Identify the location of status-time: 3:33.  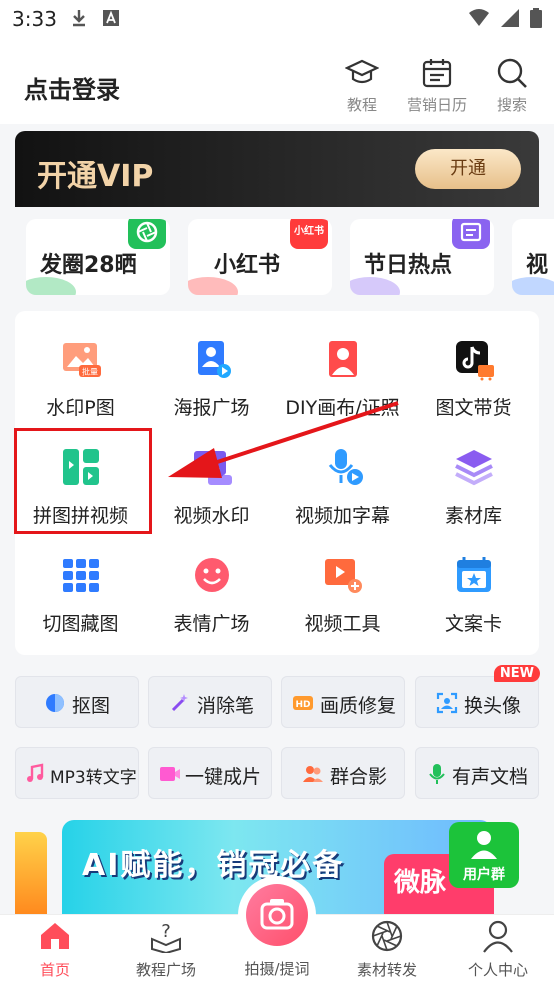
(34, 19).